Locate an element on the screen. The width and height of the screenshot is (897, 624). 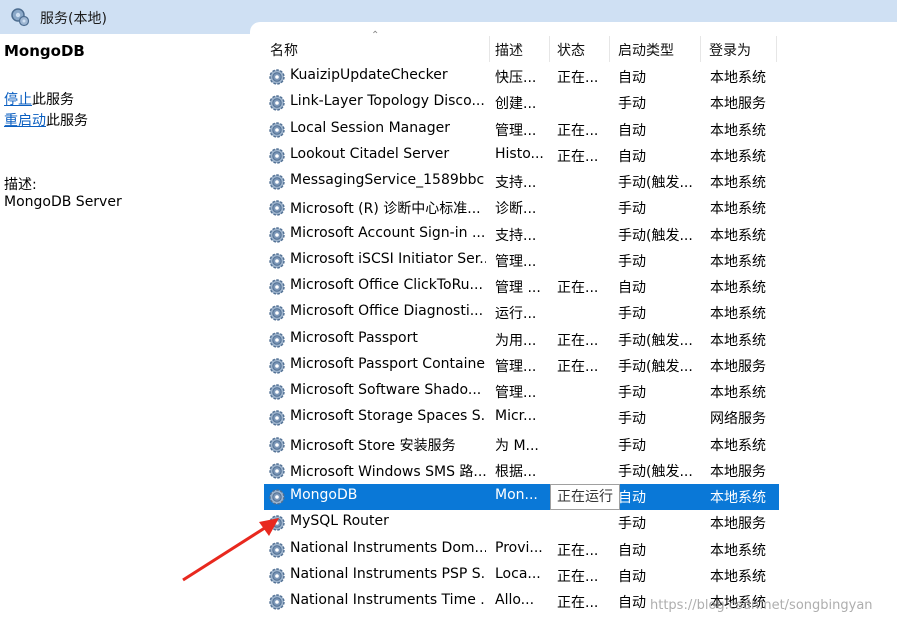
service-name-cell: Microsoft Passport Container is located at coordinates (388, 363).